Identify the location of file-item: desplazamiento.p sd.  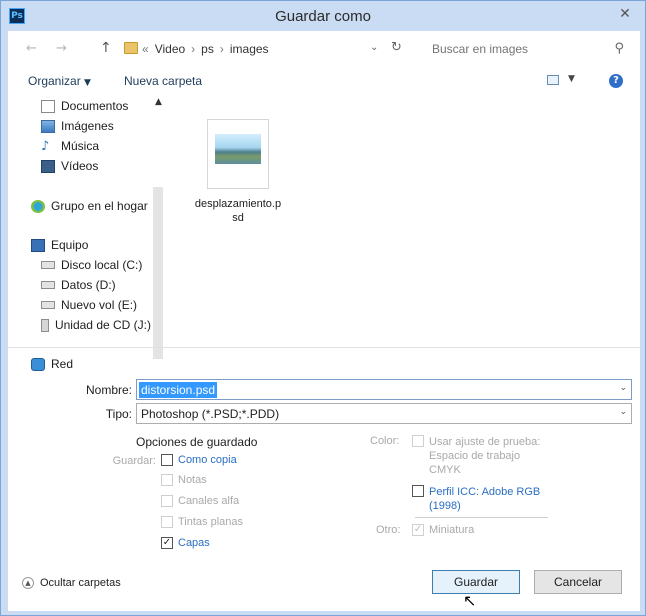
(238, 172).